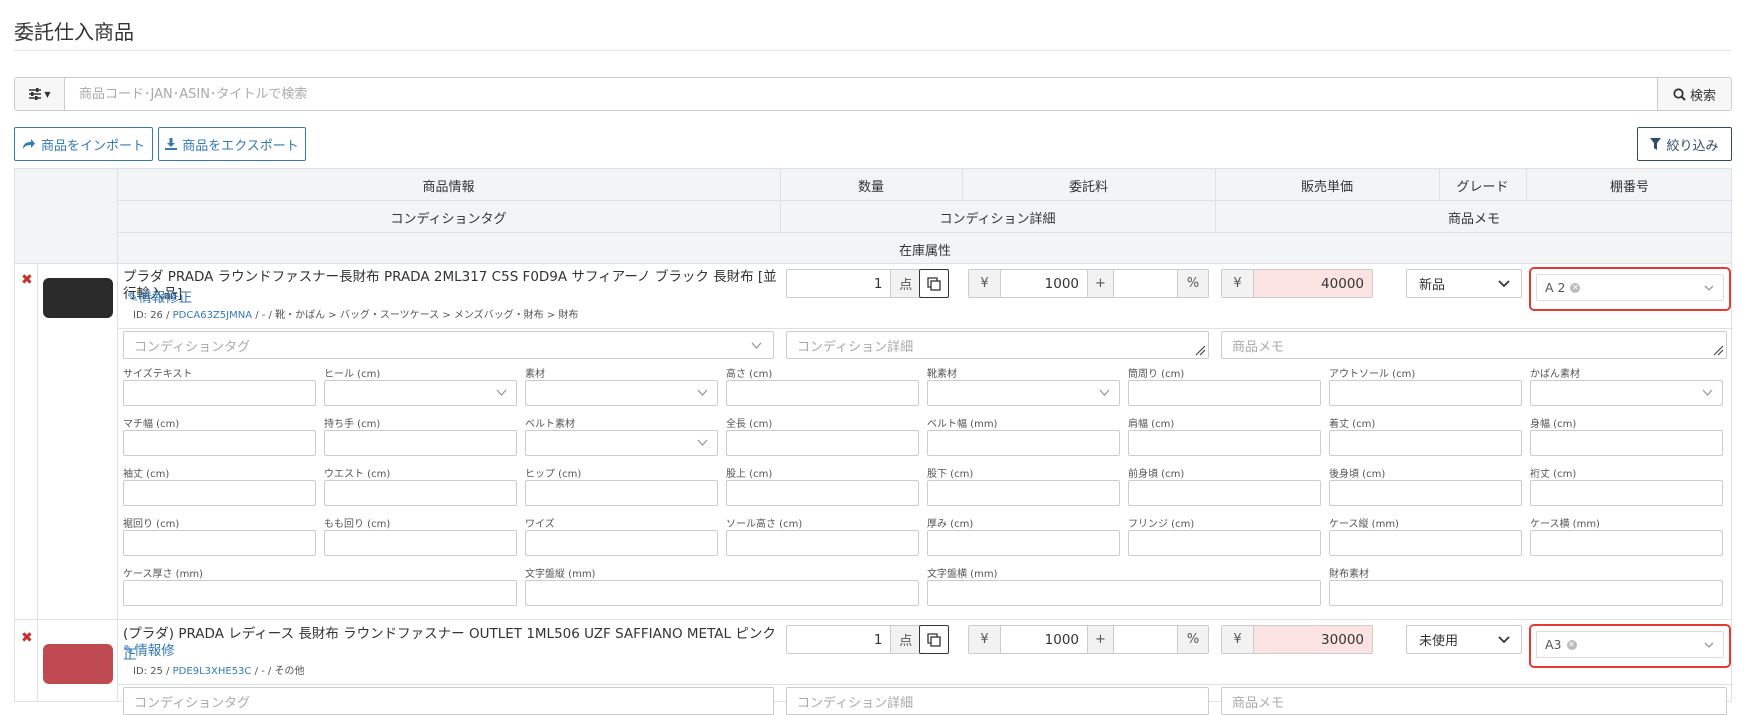 The image size is (1748, 715). I want to click on product-code-link: PDE9L3XHE53C, so click(212, 671).